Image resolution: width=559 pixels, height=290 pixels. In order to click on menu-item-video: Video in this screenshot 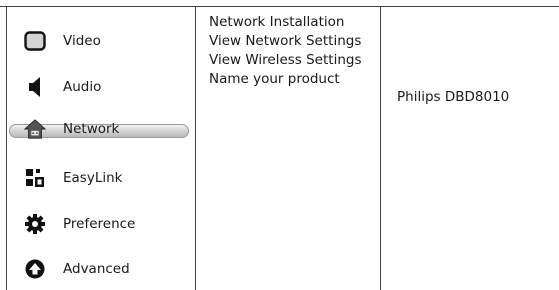, I will do `click(101, 41)`.